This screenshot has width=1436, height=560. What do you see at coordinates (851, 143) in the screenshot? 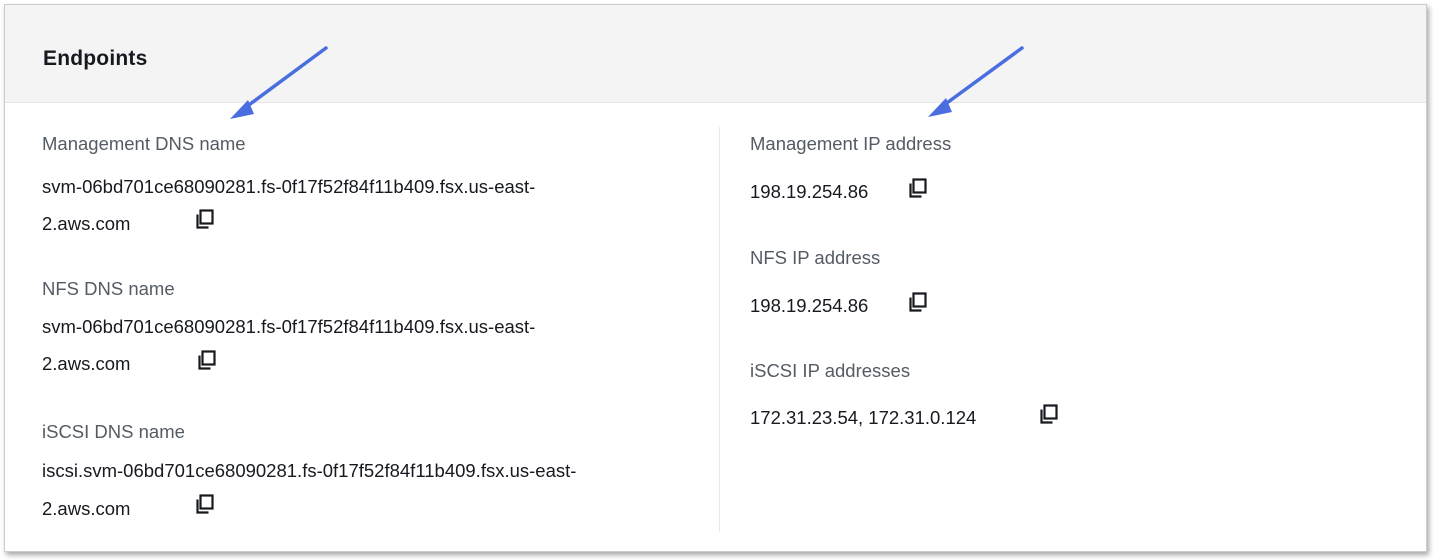
I see `management-ip-label: Management IP address` at bounding box center [851, 143].